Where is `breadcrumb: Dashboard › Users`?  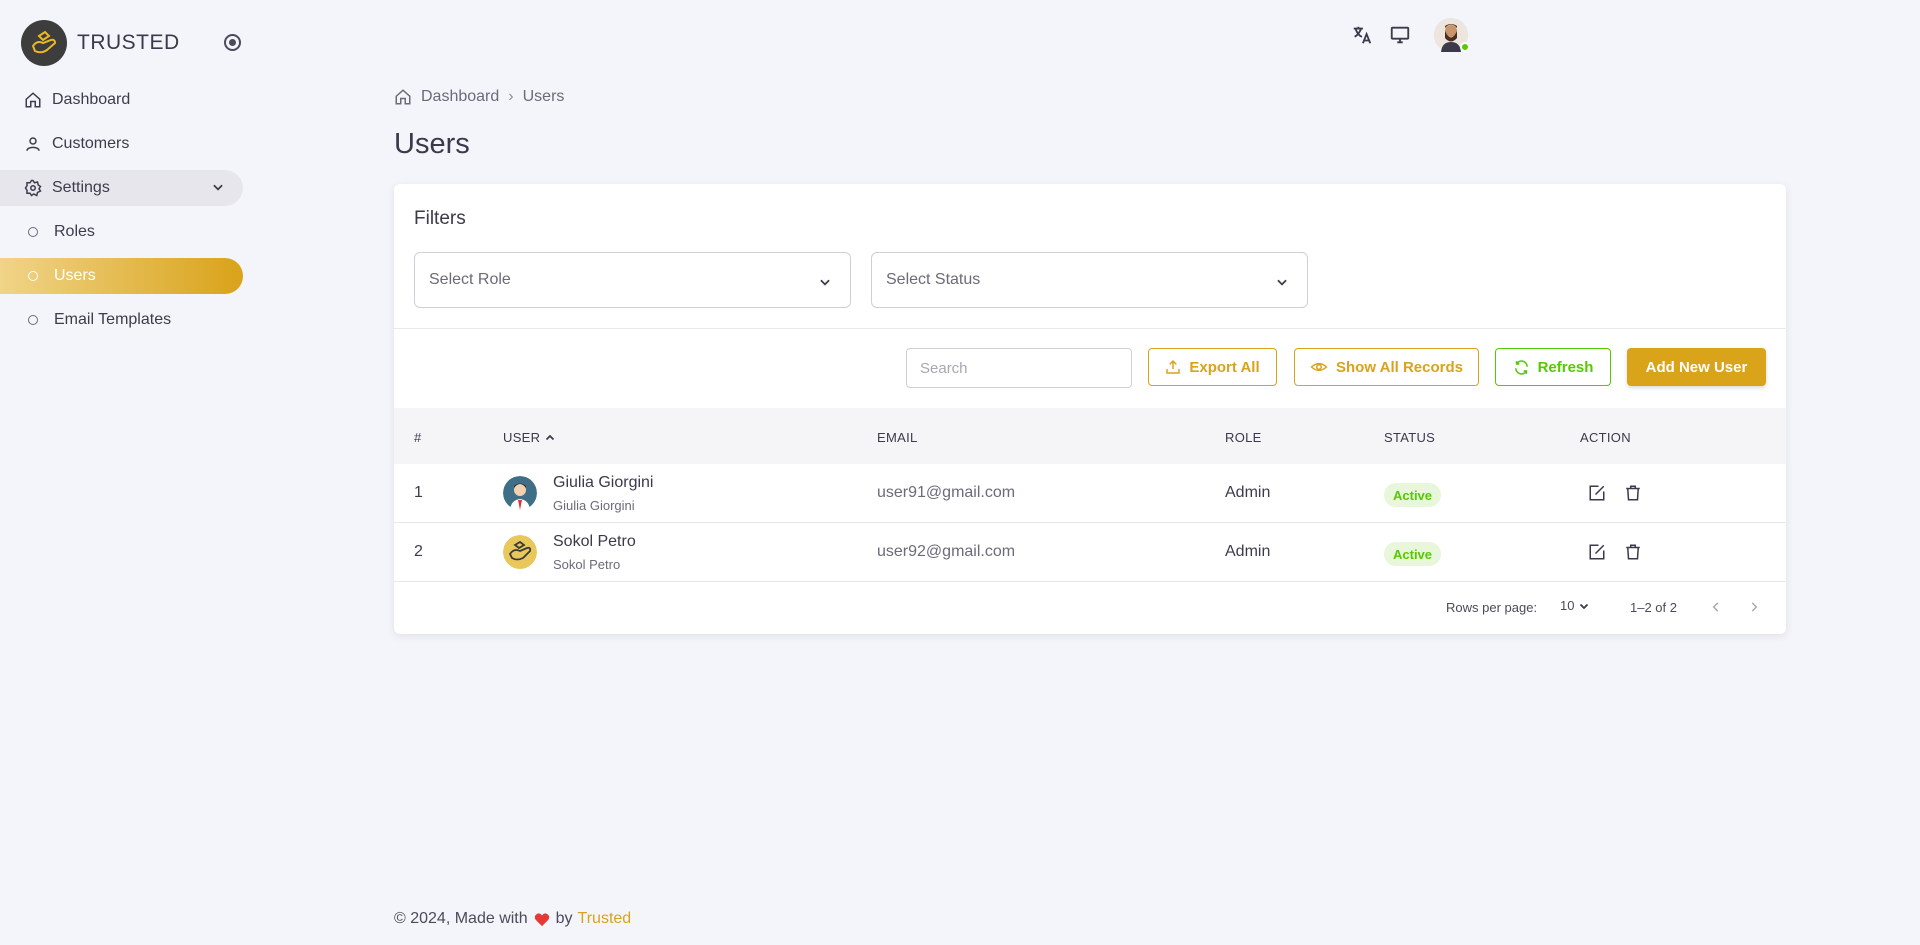 breadcrumb: Dashboard › Users is located at coordinates (479, 97).